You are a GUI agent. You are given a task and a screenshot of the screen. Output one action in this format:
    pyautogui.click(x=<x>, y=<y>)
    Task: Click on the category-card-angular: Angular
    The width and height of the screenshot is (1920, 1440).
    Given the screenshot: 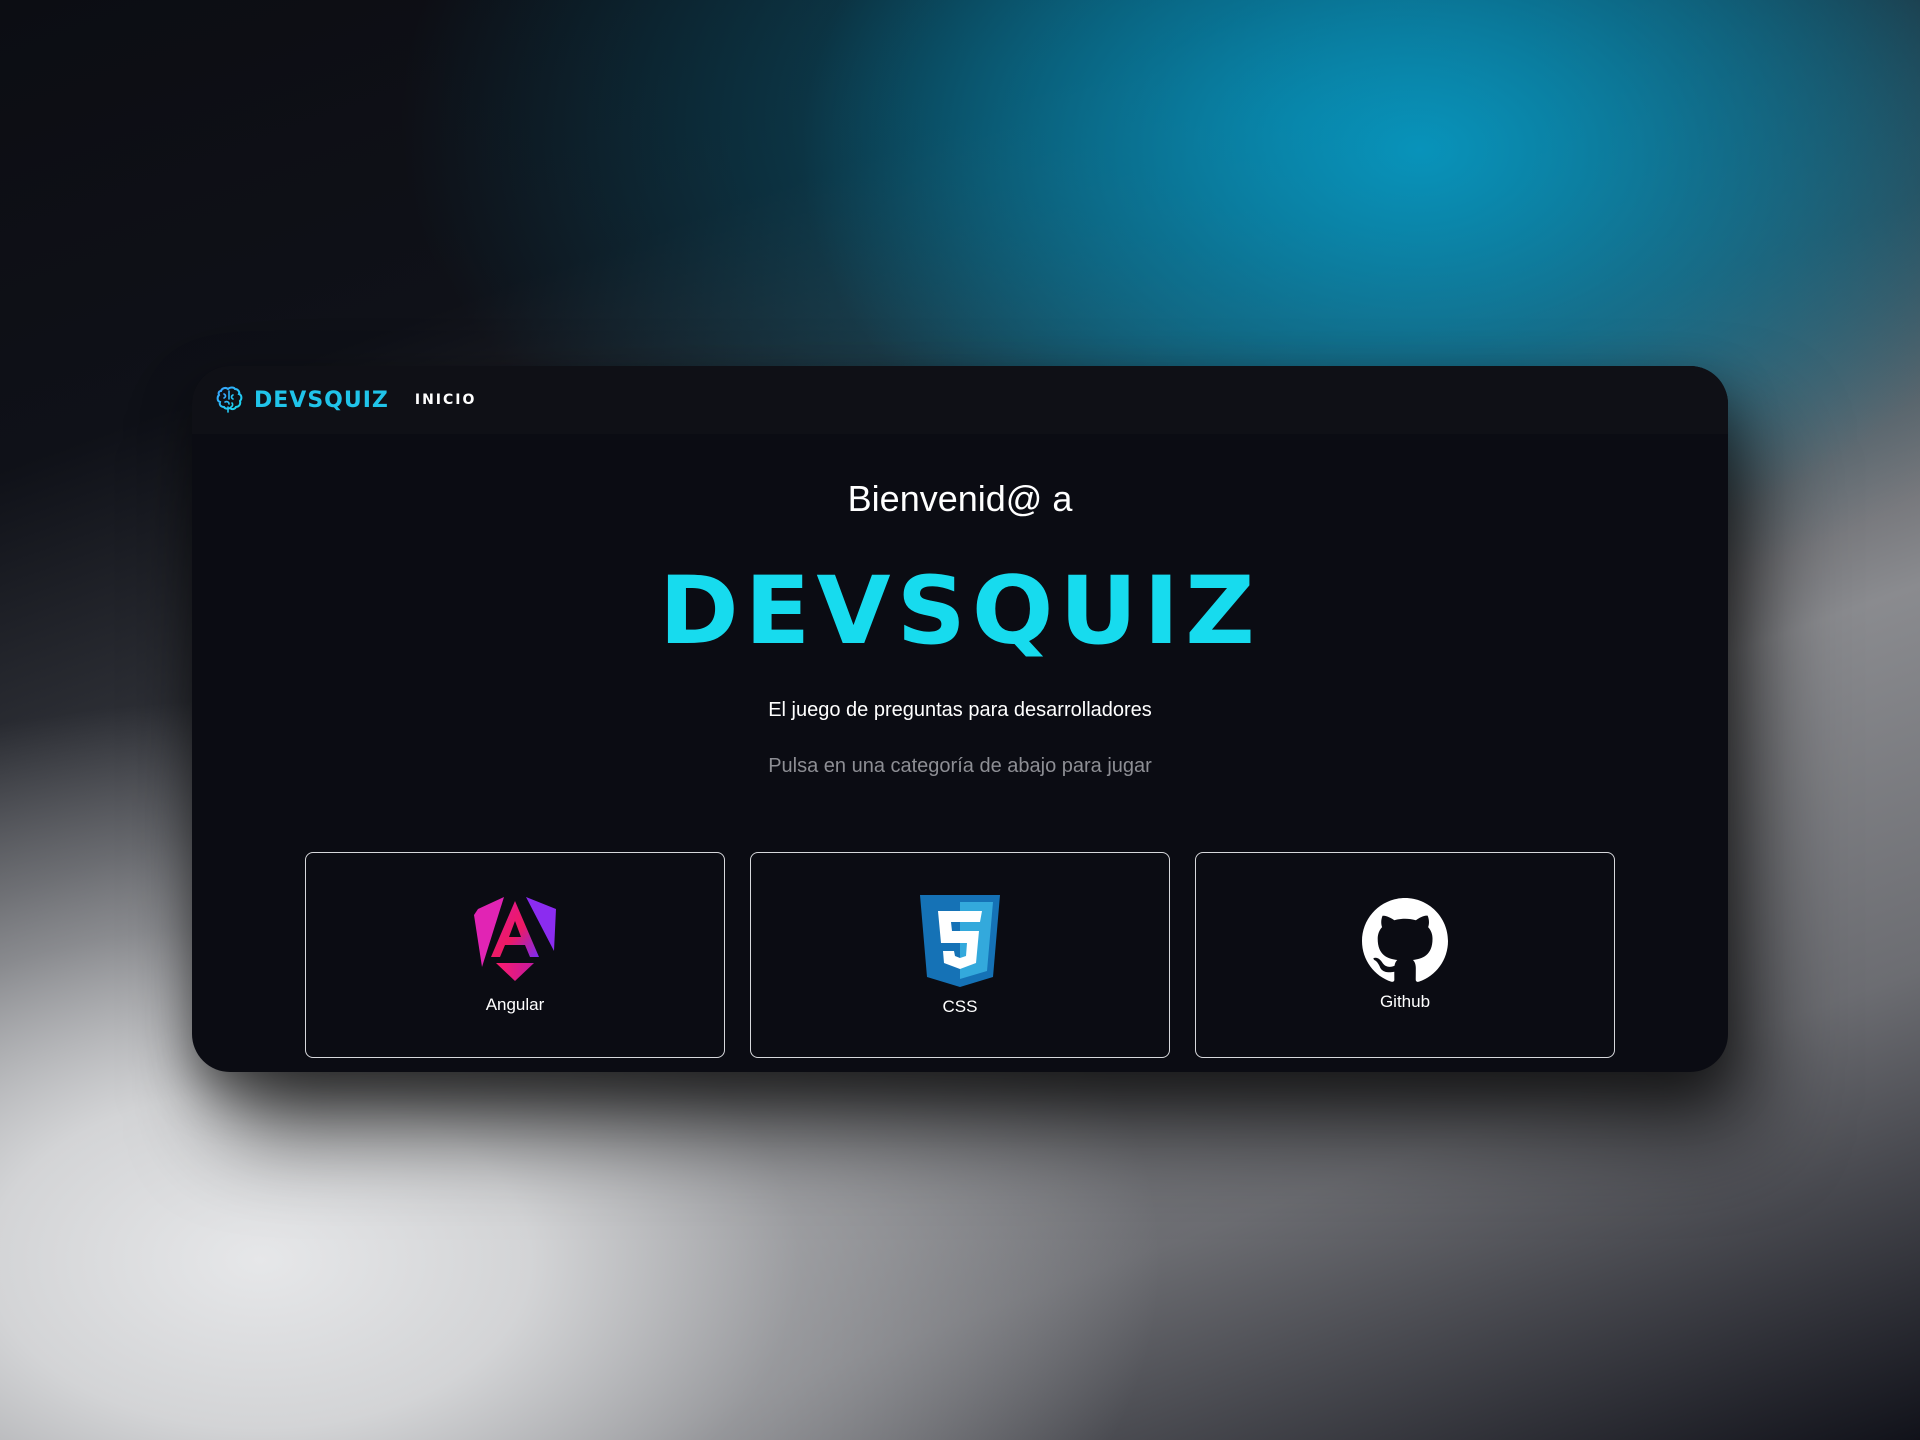 What is the action you would take?
    pyautogui.click(x=515, y=955)
    